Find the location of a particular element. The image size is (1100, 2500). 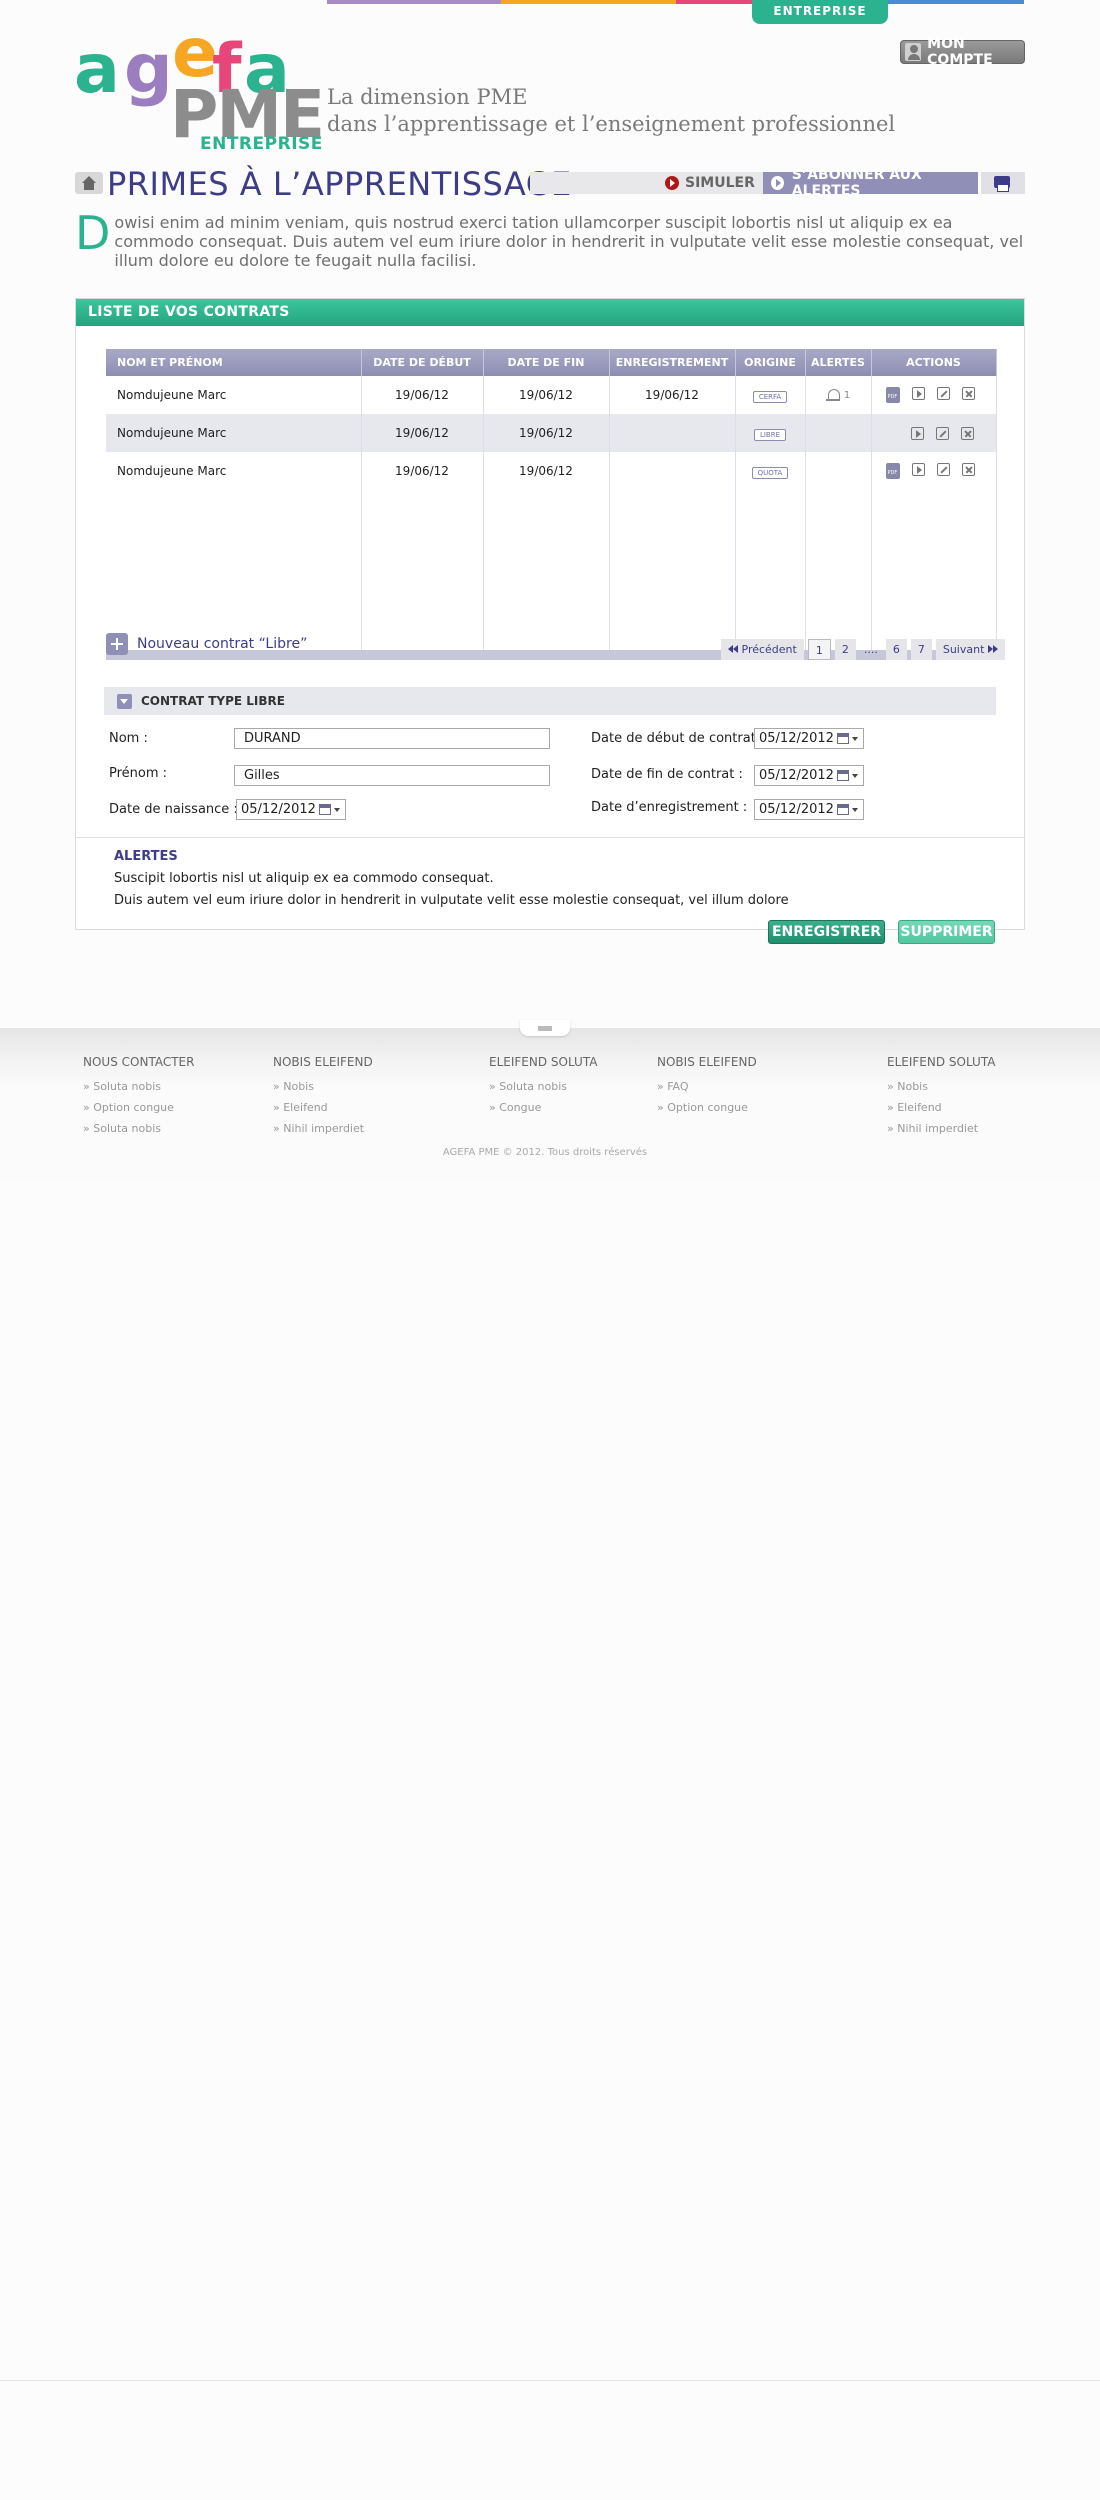

cell-registration: 19/06/12 is located at coordinates (672, 395).